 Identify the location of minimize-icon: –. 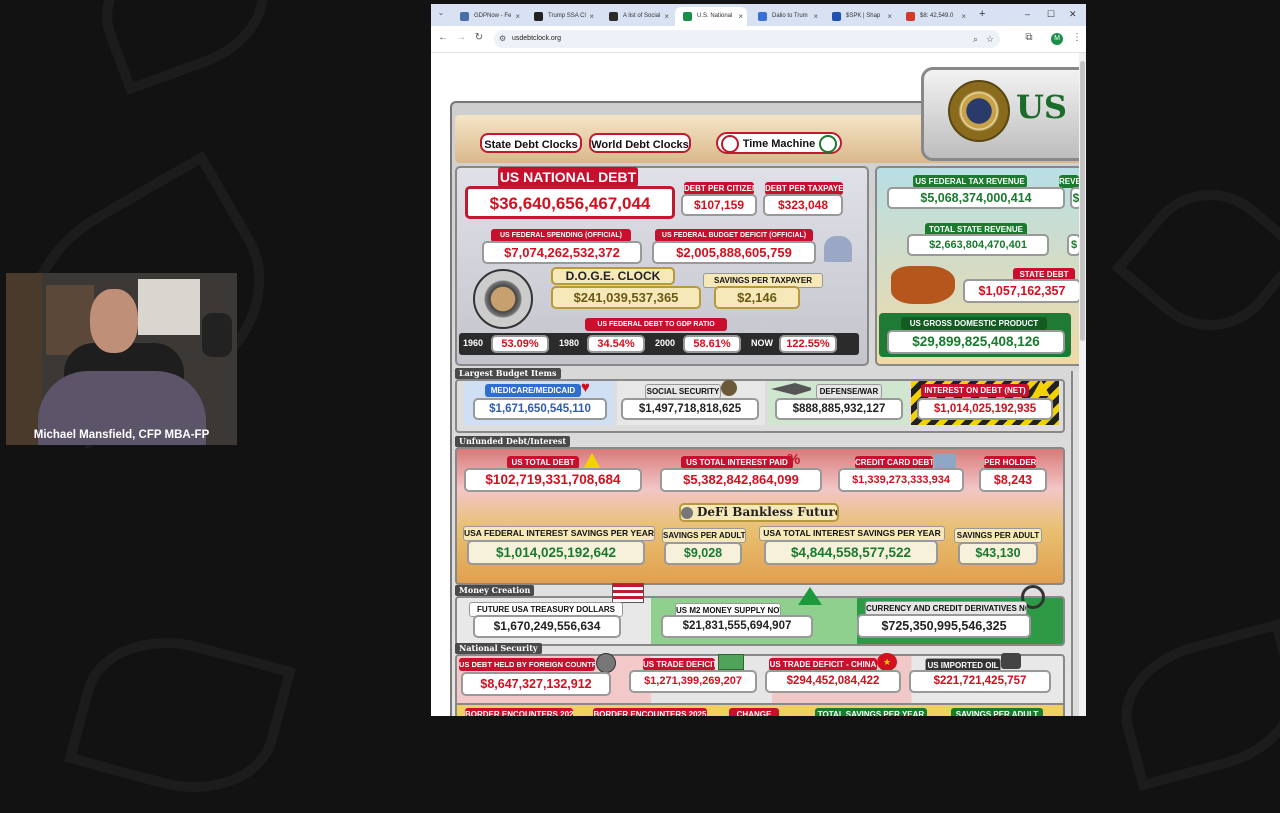
(1027, 14).